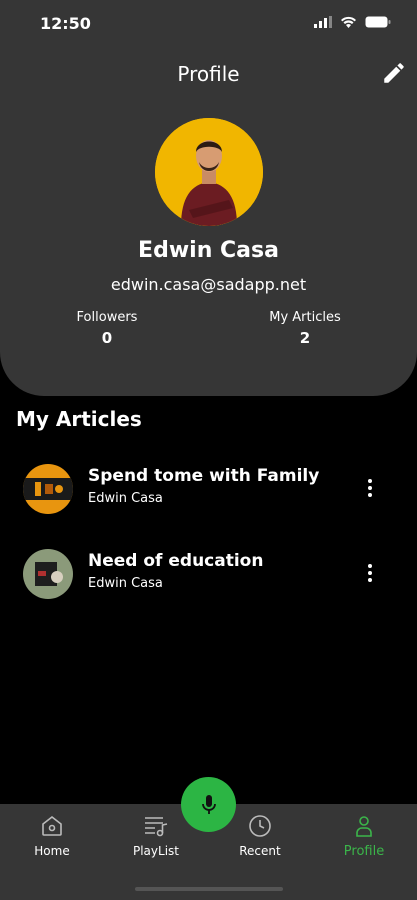 This screenshot has height=900, width=417. What do you see at coordinates (176, 561) in the screenshot?
I see `article-title: Need of education` at bounding box center [176, 561].